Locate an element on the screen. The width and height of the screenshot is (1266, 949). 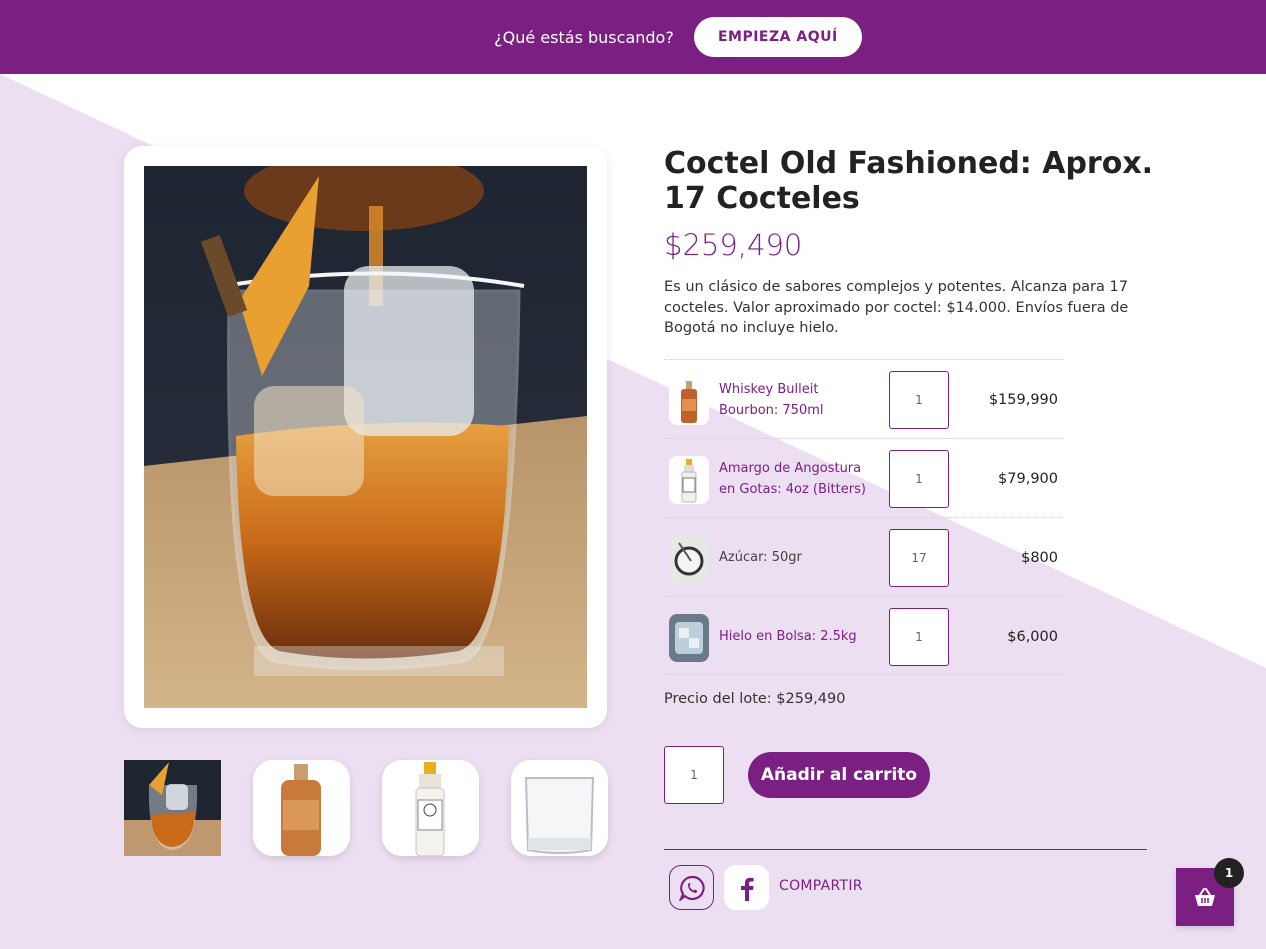
bundle-item-name: Hielo en Bolsa: 2.5kg is located at coordinates (799, 636).